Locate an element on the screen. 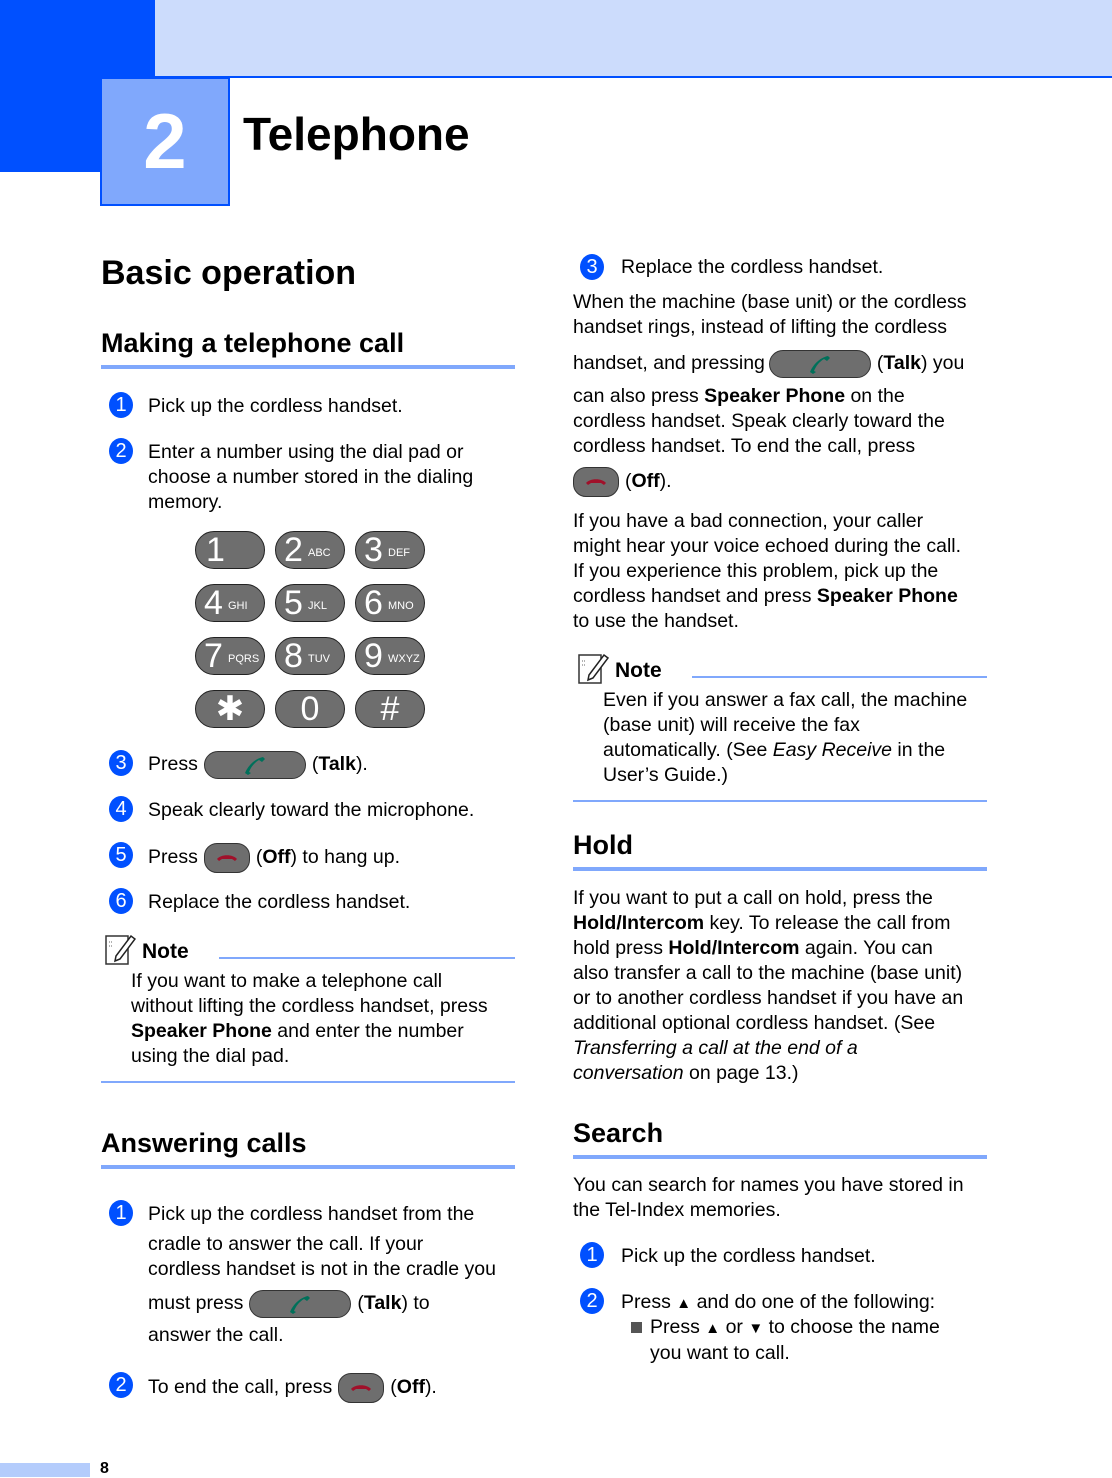 This screenshot has height=1478, width=1112. dial-key: 0 is located at coordinates (310, 709).